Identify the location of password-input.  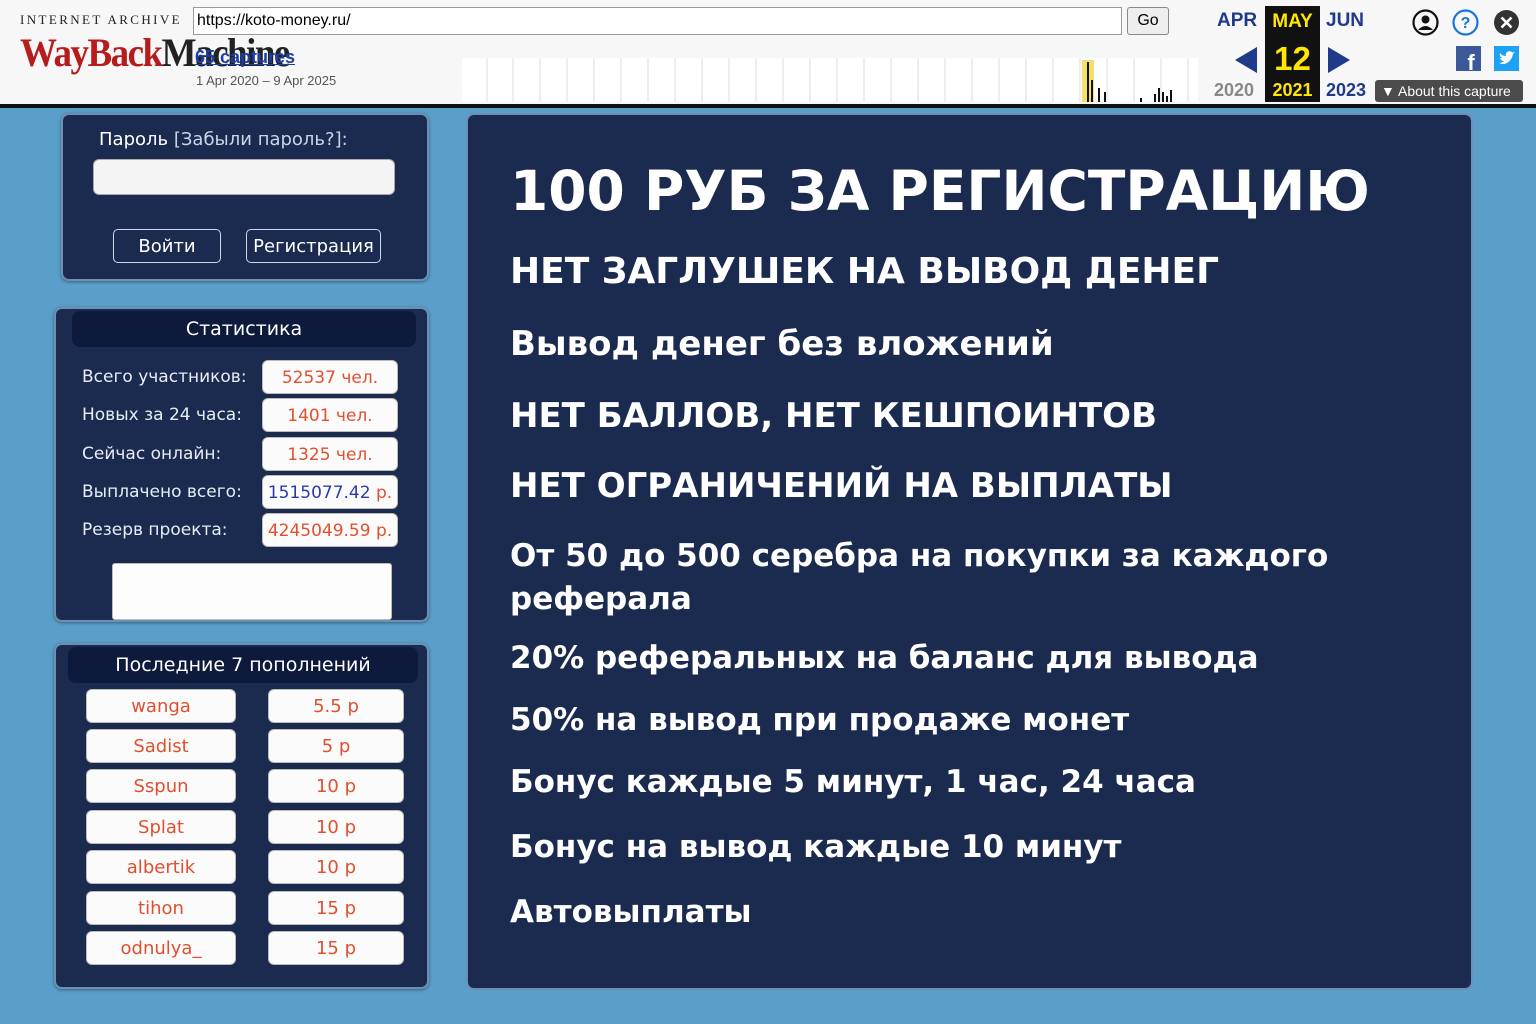
(244, 177).